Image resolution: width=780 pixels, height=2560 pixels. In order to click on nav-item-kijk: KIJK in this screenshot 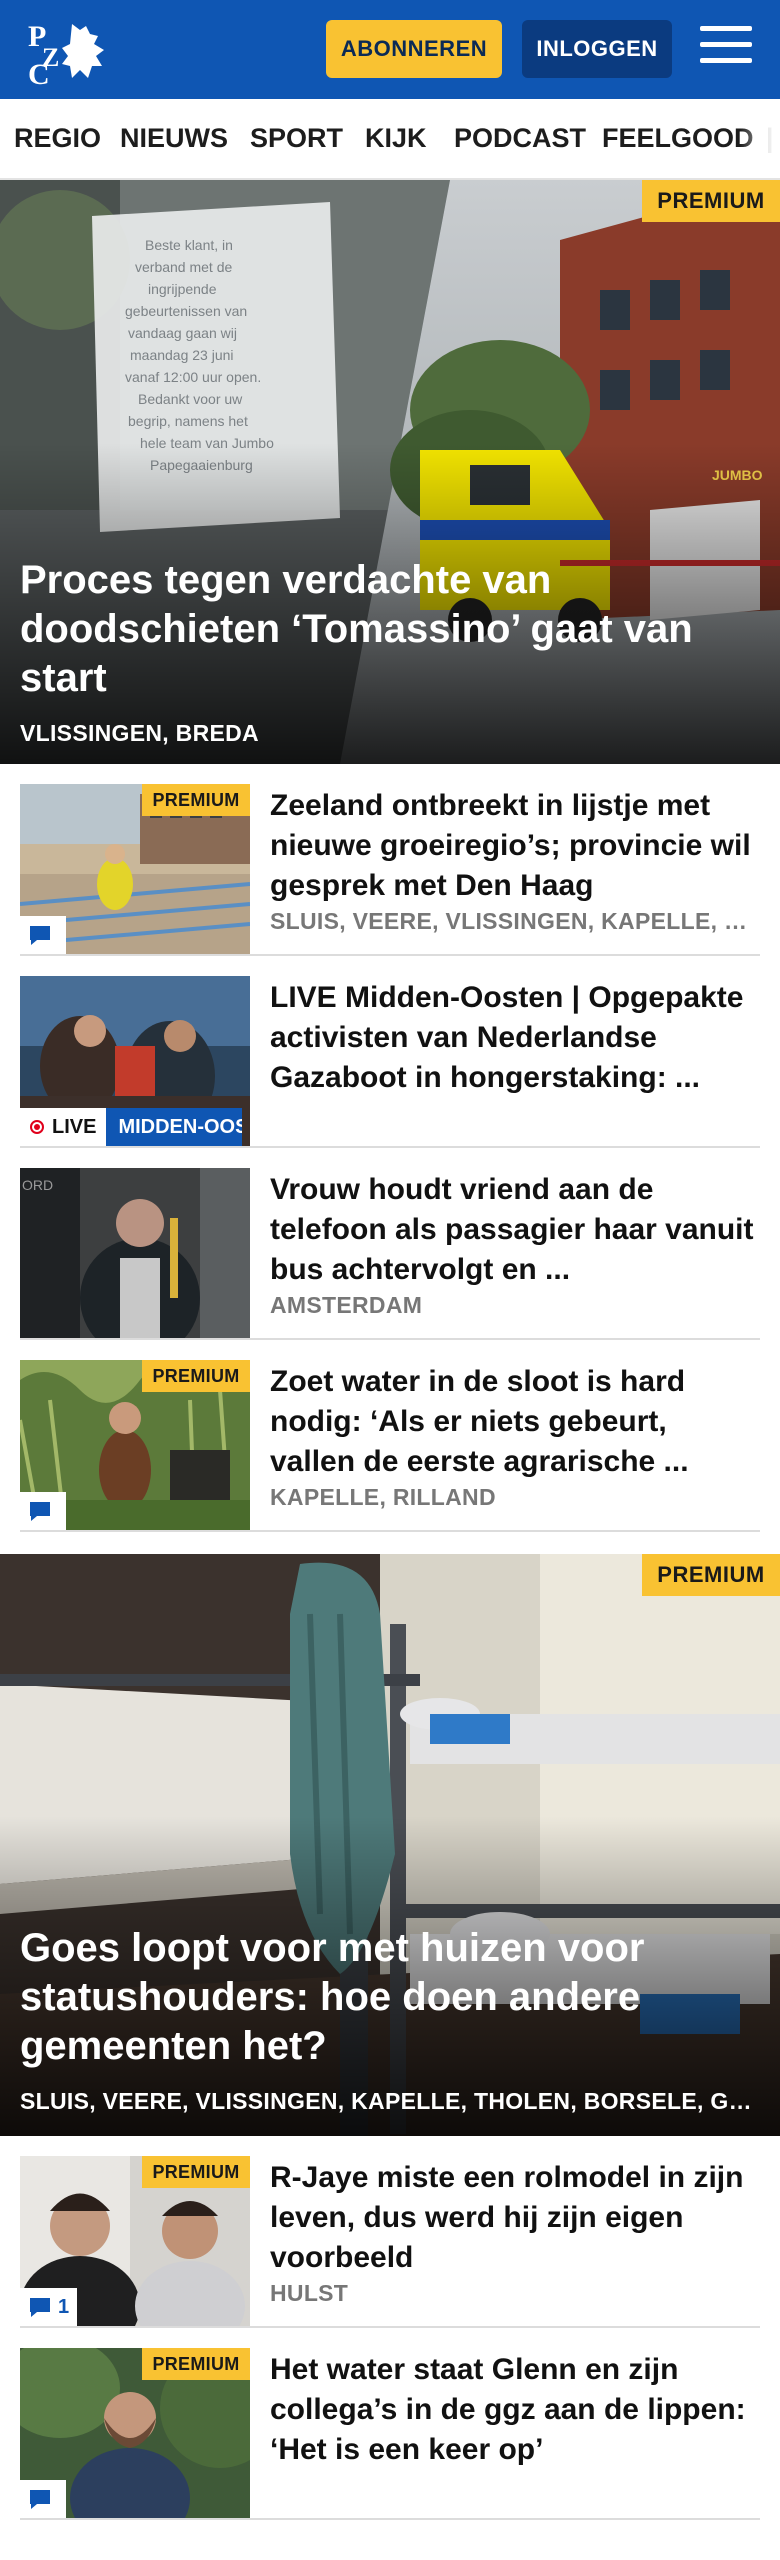, I will do `click(396, 138)`.